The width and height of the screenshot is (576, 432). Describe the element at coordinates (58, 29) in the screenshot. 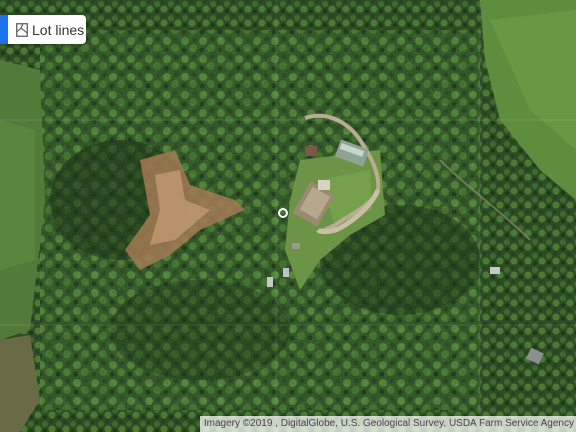

I see `lot-lines-label: Lot lines` at that location.